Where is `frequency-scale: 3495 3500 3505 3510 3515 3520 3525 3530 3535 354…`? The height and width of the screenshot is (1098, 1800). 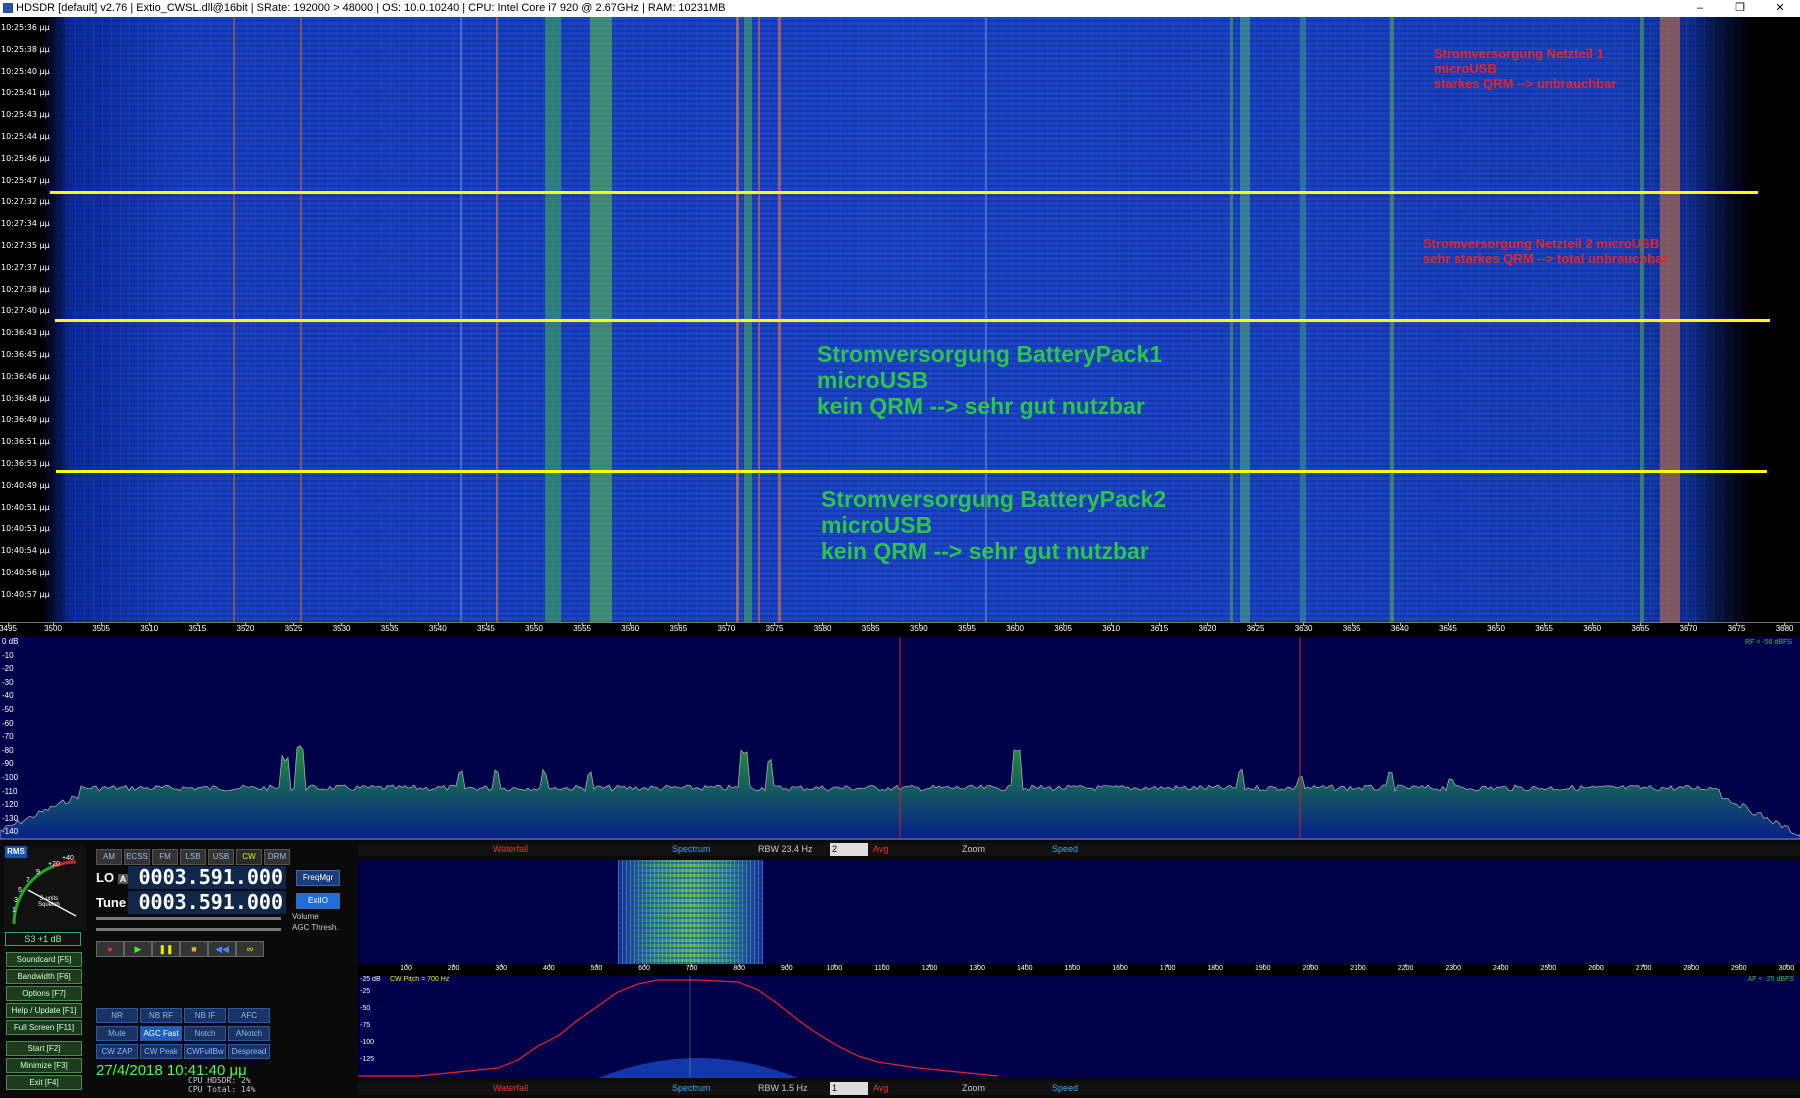 frequency-scale: 3495 3500 3505 3510 3515 3520 3525 3530 3535 354… is located at coordinates (900, 630).